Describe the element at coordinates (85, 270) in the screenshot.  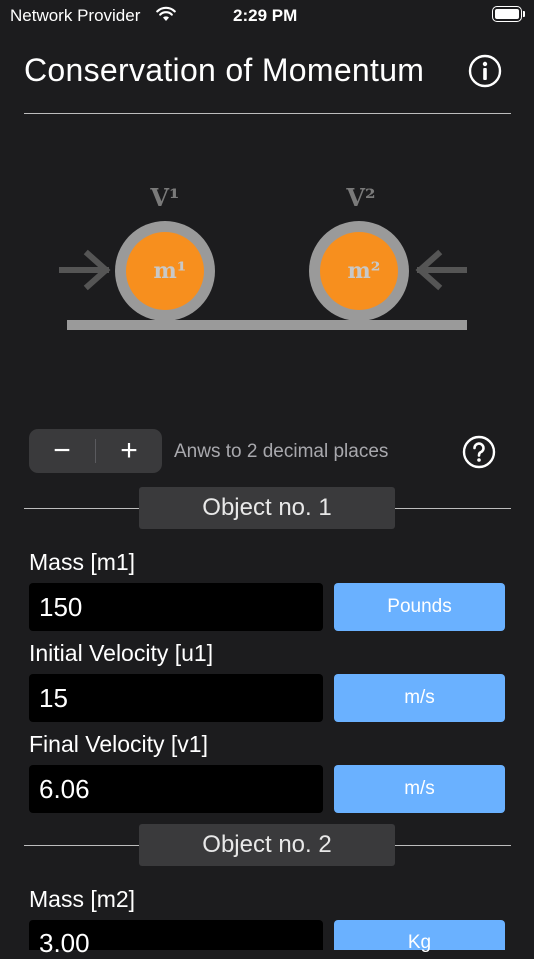
I see `arrow-right-icon` at that location.